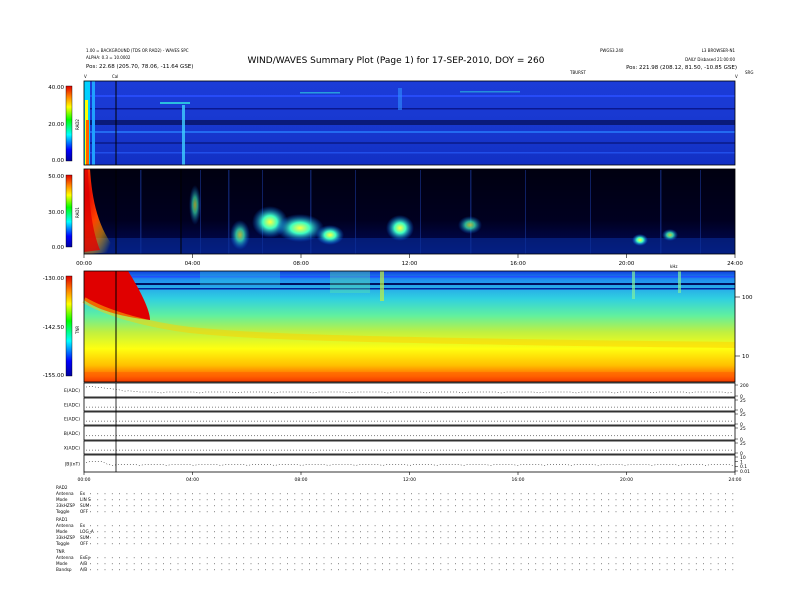 The image size is (792, 612). Describe the element at coordinates (64, 569) in the screenshot. I see `mode-key: Bandsp` at that location.